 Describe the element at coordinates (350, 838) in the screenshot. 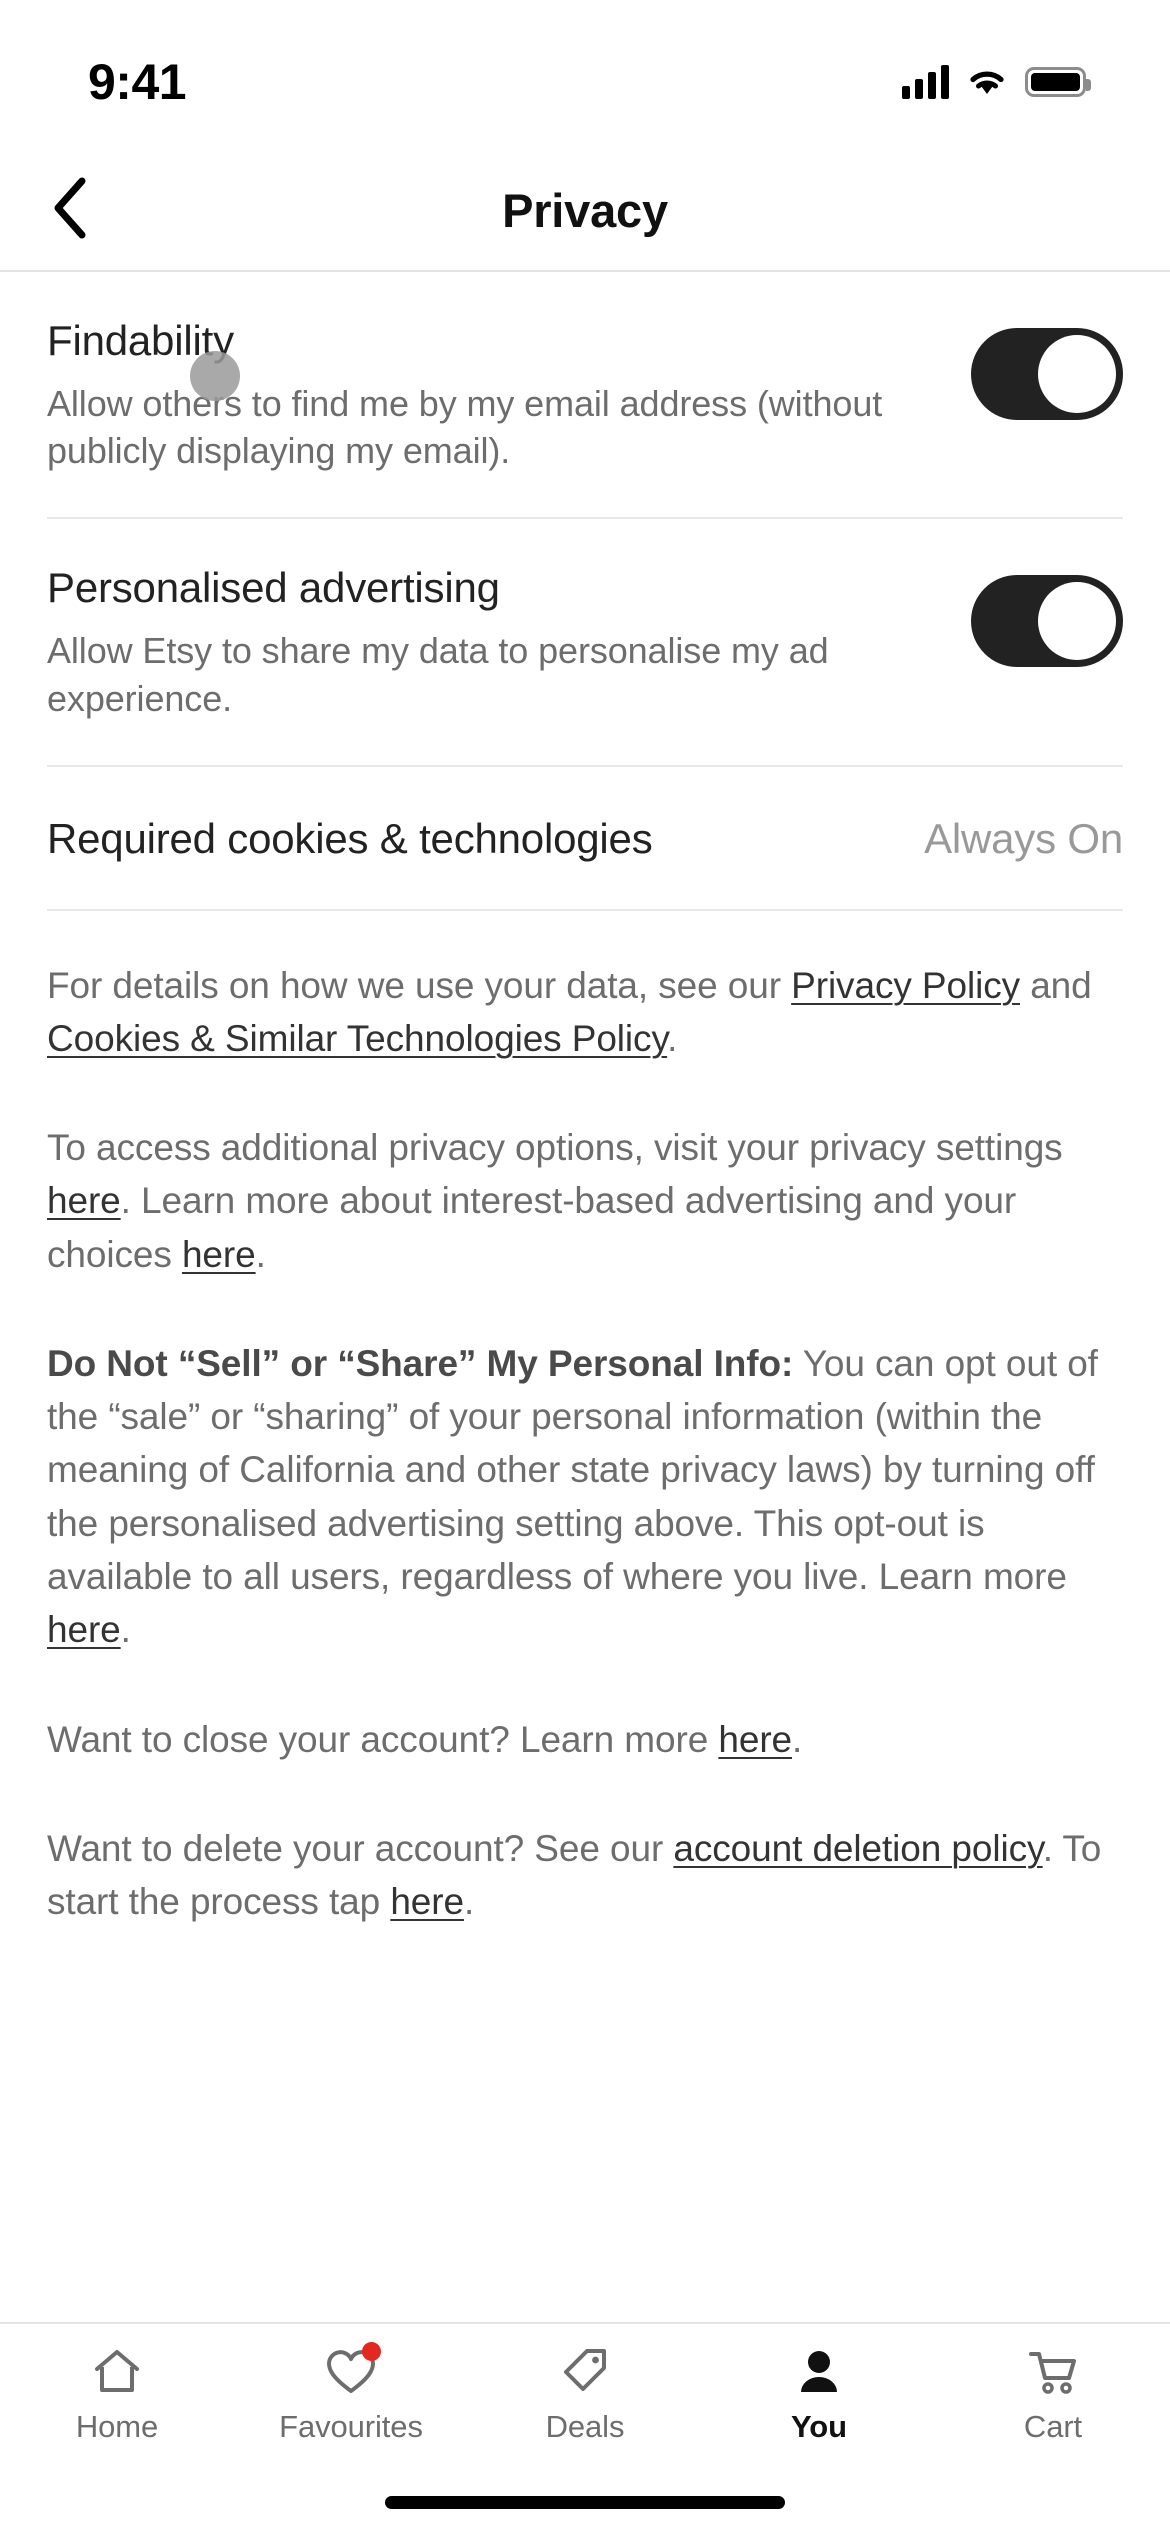

I see `required-cookies-label: Required cookies & technologies` at that location.